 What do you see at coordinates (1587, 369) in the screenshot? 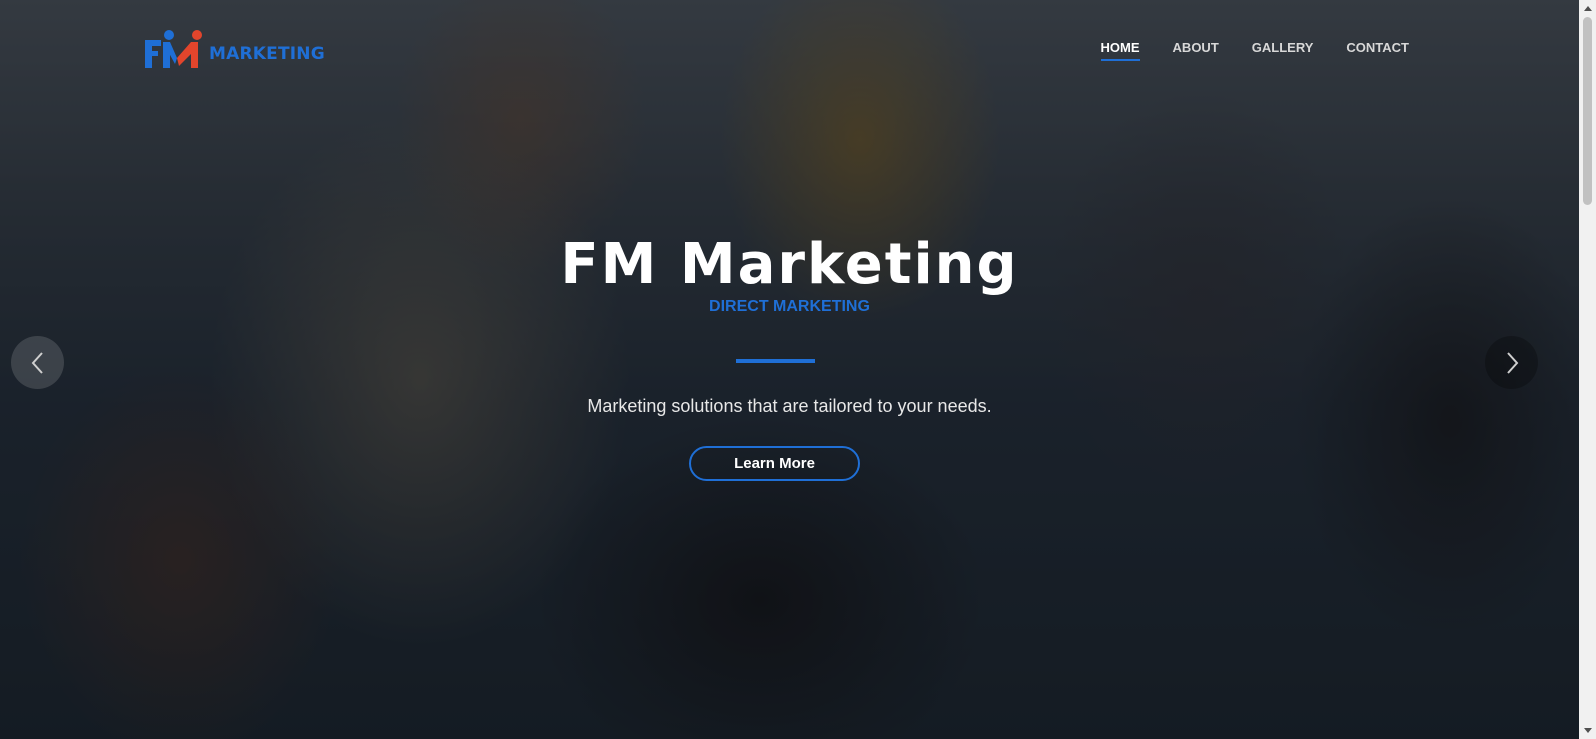
I see `page-scrollbar` at bounding box center [1587, 369].